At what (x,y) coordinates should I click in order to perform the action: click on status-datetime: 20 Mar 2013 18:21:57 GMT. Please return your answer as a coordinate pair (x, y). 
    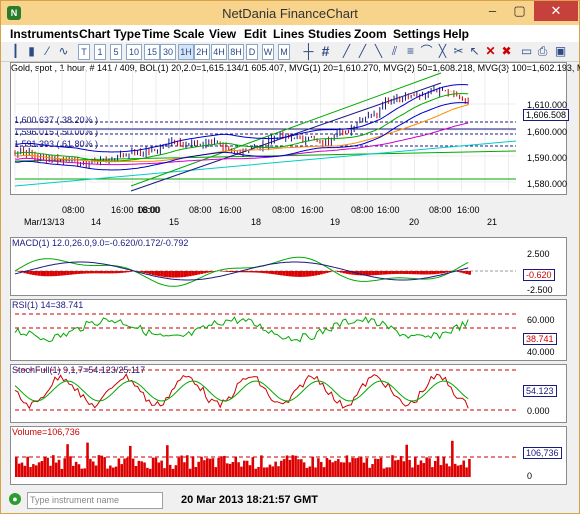
    Looking at the image, I should click on (249, 500).